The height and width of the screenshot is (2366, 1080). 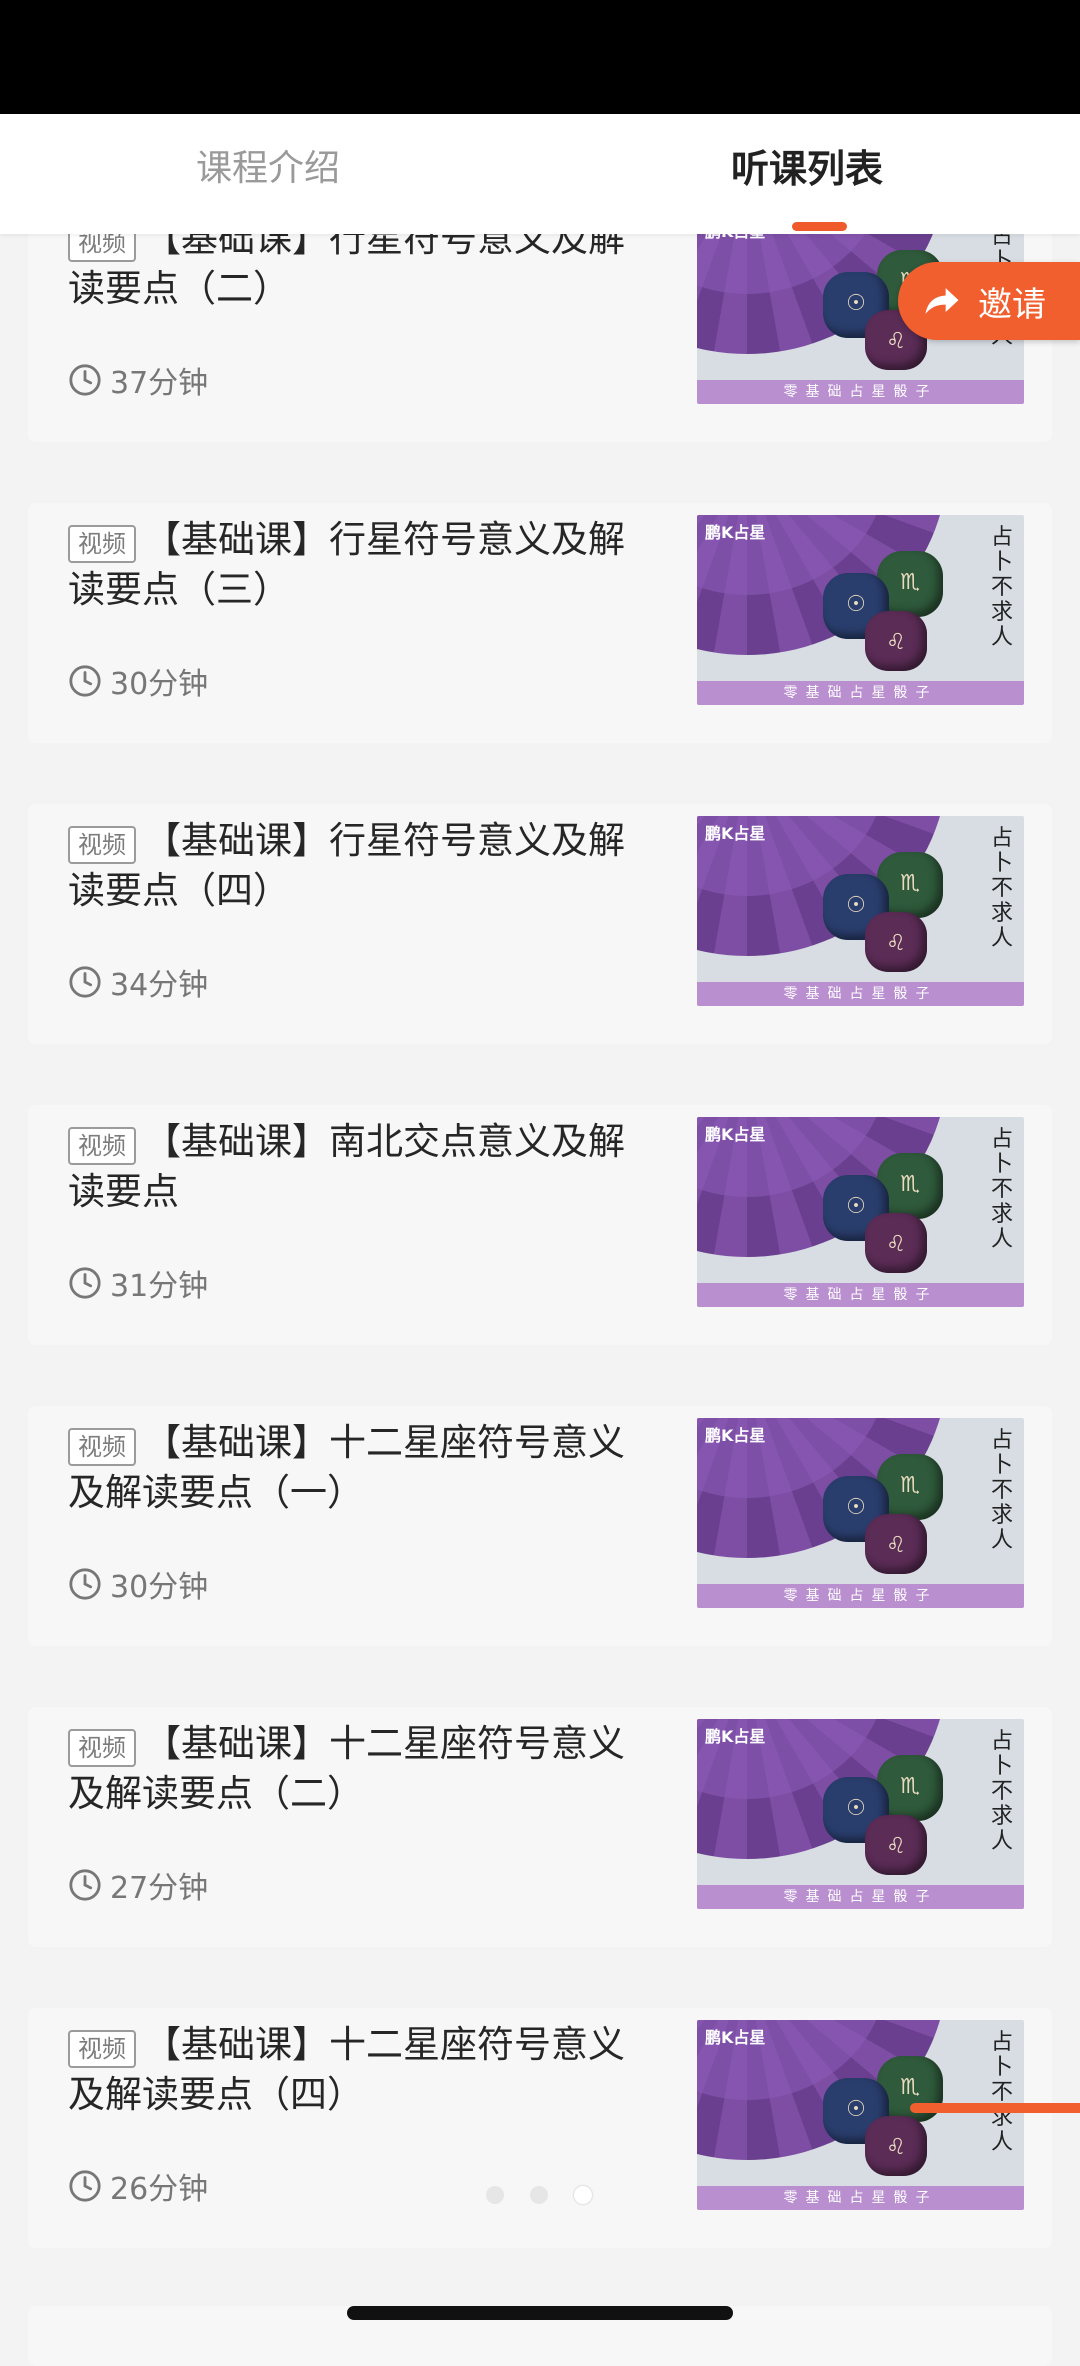 I want to click on pager-dots, so click(x=552, y=2195).